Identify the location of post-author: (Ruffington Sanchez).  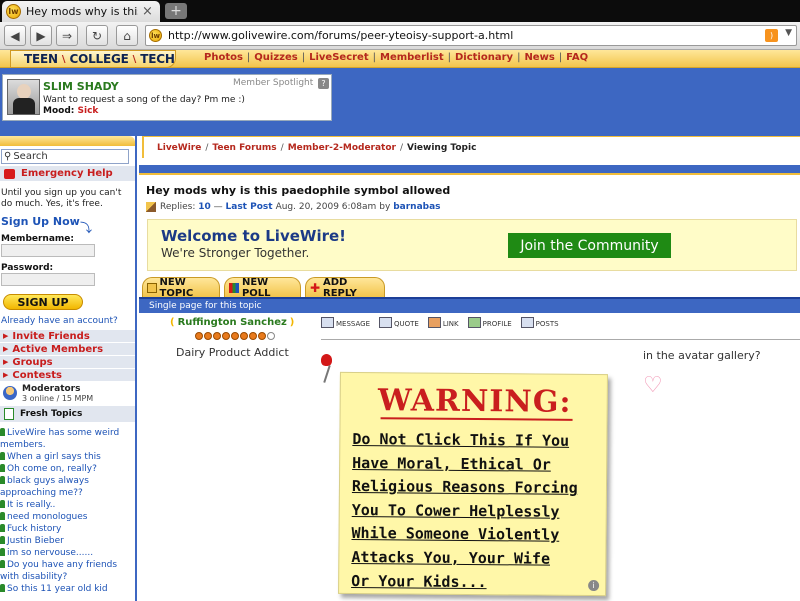
(232, 322).